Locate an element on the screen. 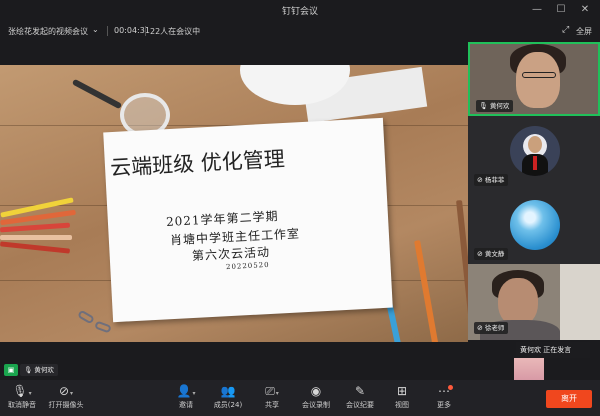 Image resolution: width=600 pixels, height=416 pixels. members-button: 👥 成员(24) is located at coordinates (228, 399).